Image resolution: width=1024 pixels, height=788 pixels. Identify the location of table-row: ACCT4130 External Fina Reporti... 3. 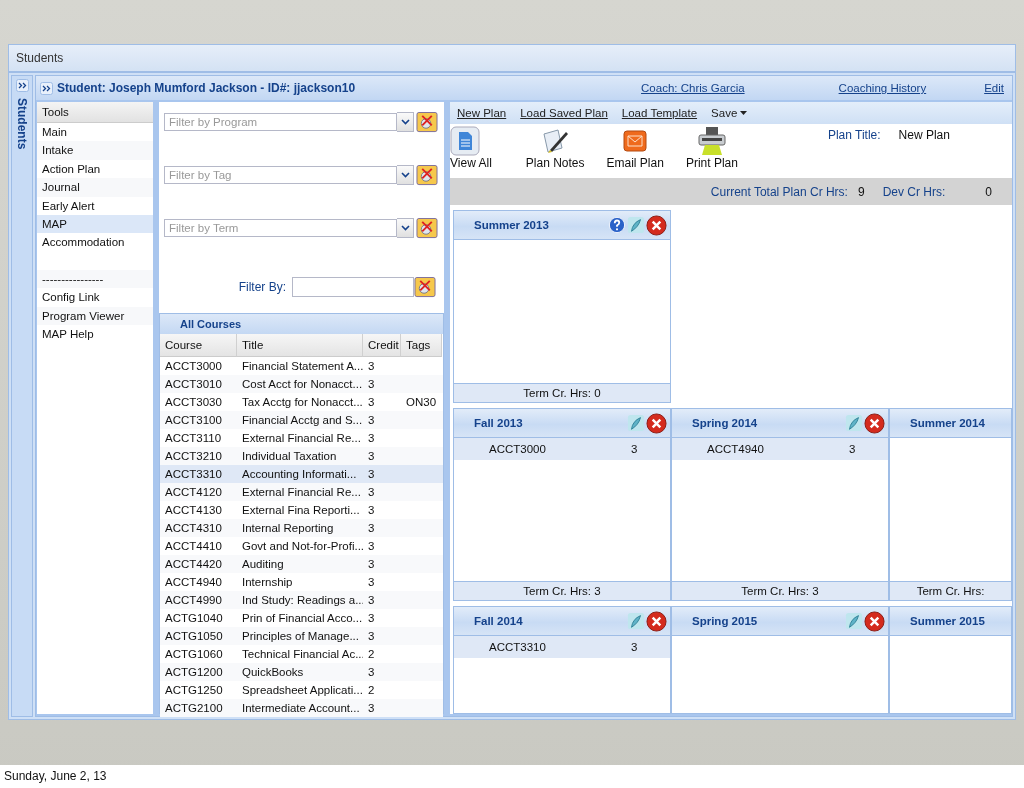
(301, 510).